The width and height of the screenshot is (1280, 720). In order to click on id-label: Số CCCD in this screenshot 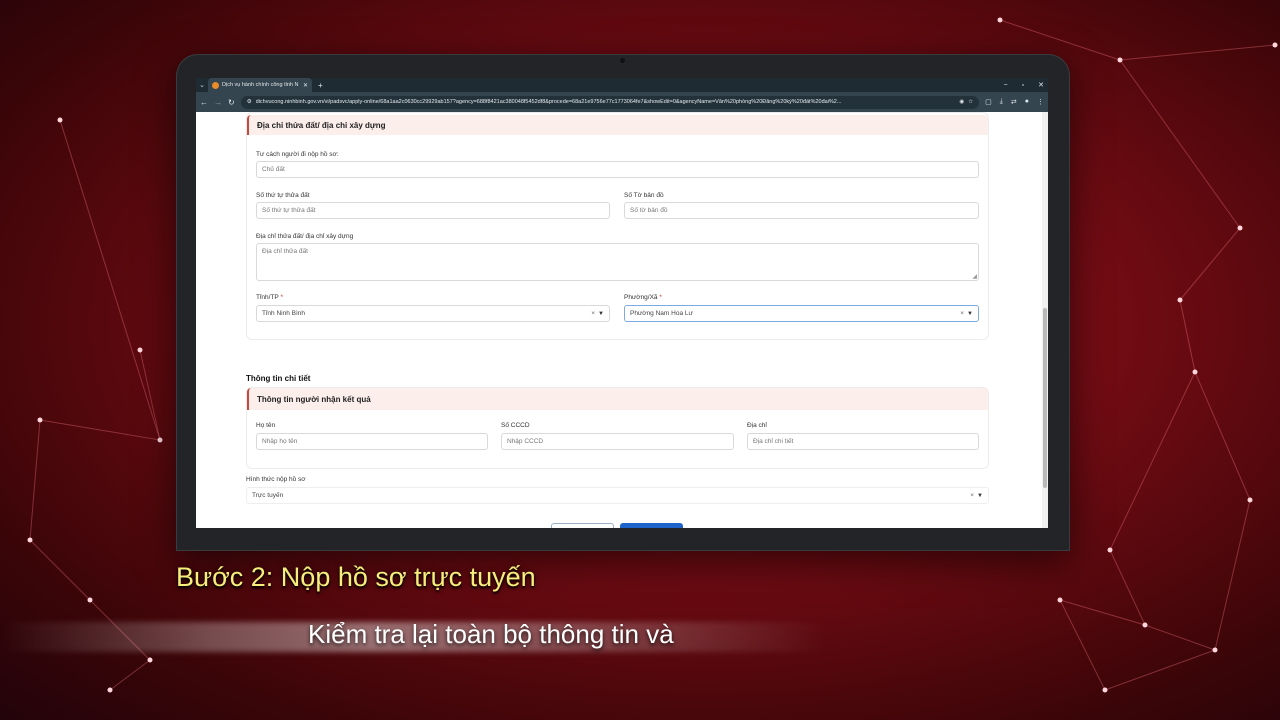, I will do `click(515, 425)`.